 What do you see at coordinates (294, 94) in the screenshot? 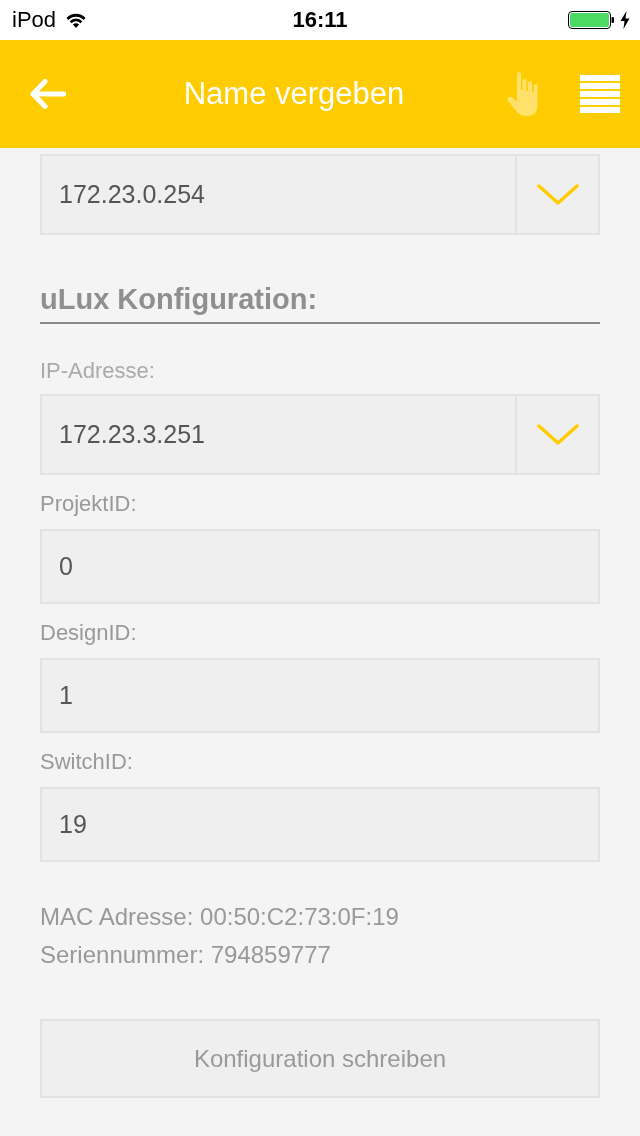
I see `screen-title: Name vergeben` at bounding box center [294, 94].